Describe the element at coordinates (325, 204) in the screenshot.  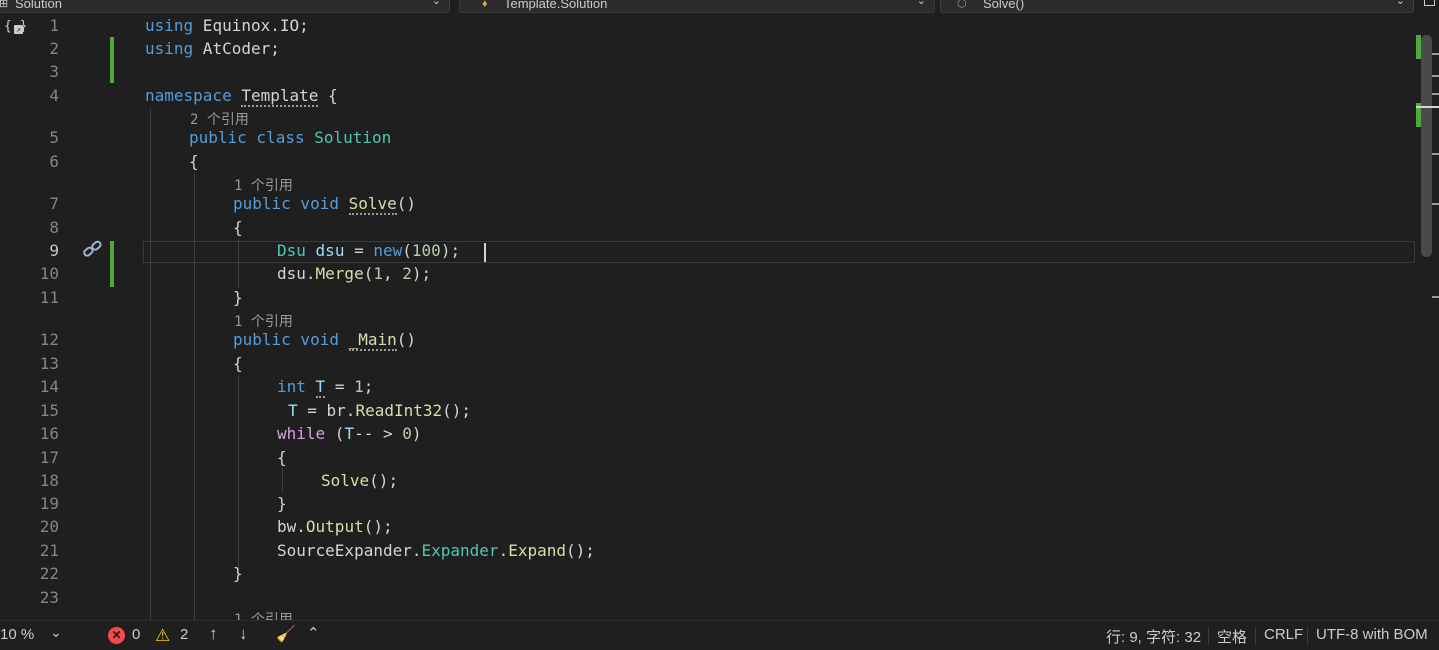
I see `code-line: public void Solve()` at that location.